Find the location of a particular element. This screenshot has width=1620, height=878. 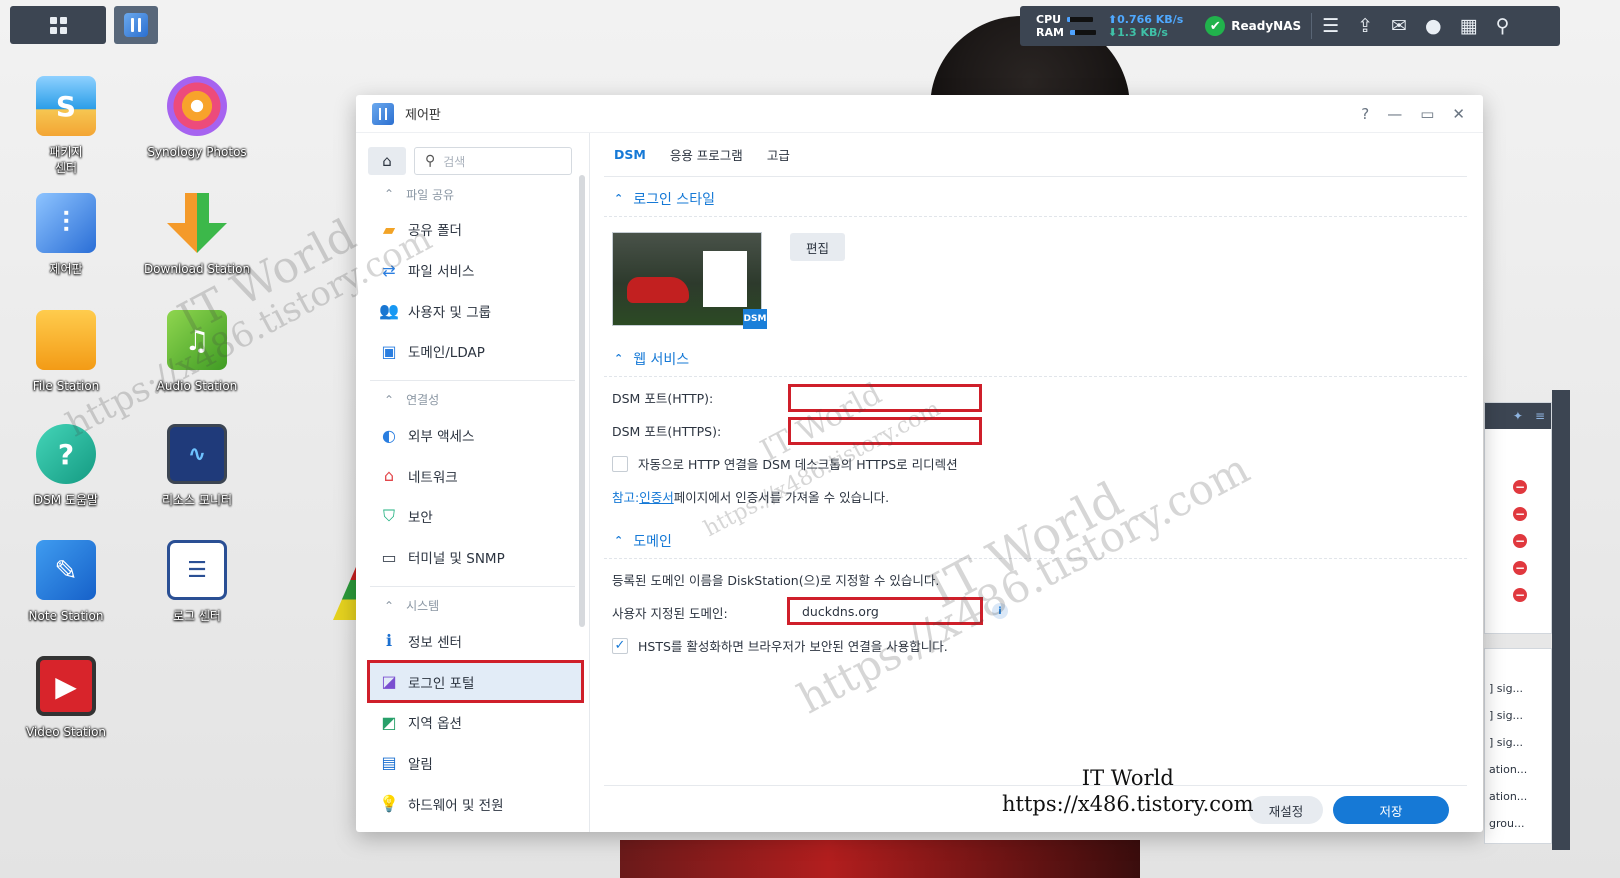

grid-icon is located at coordinates (58, 25).